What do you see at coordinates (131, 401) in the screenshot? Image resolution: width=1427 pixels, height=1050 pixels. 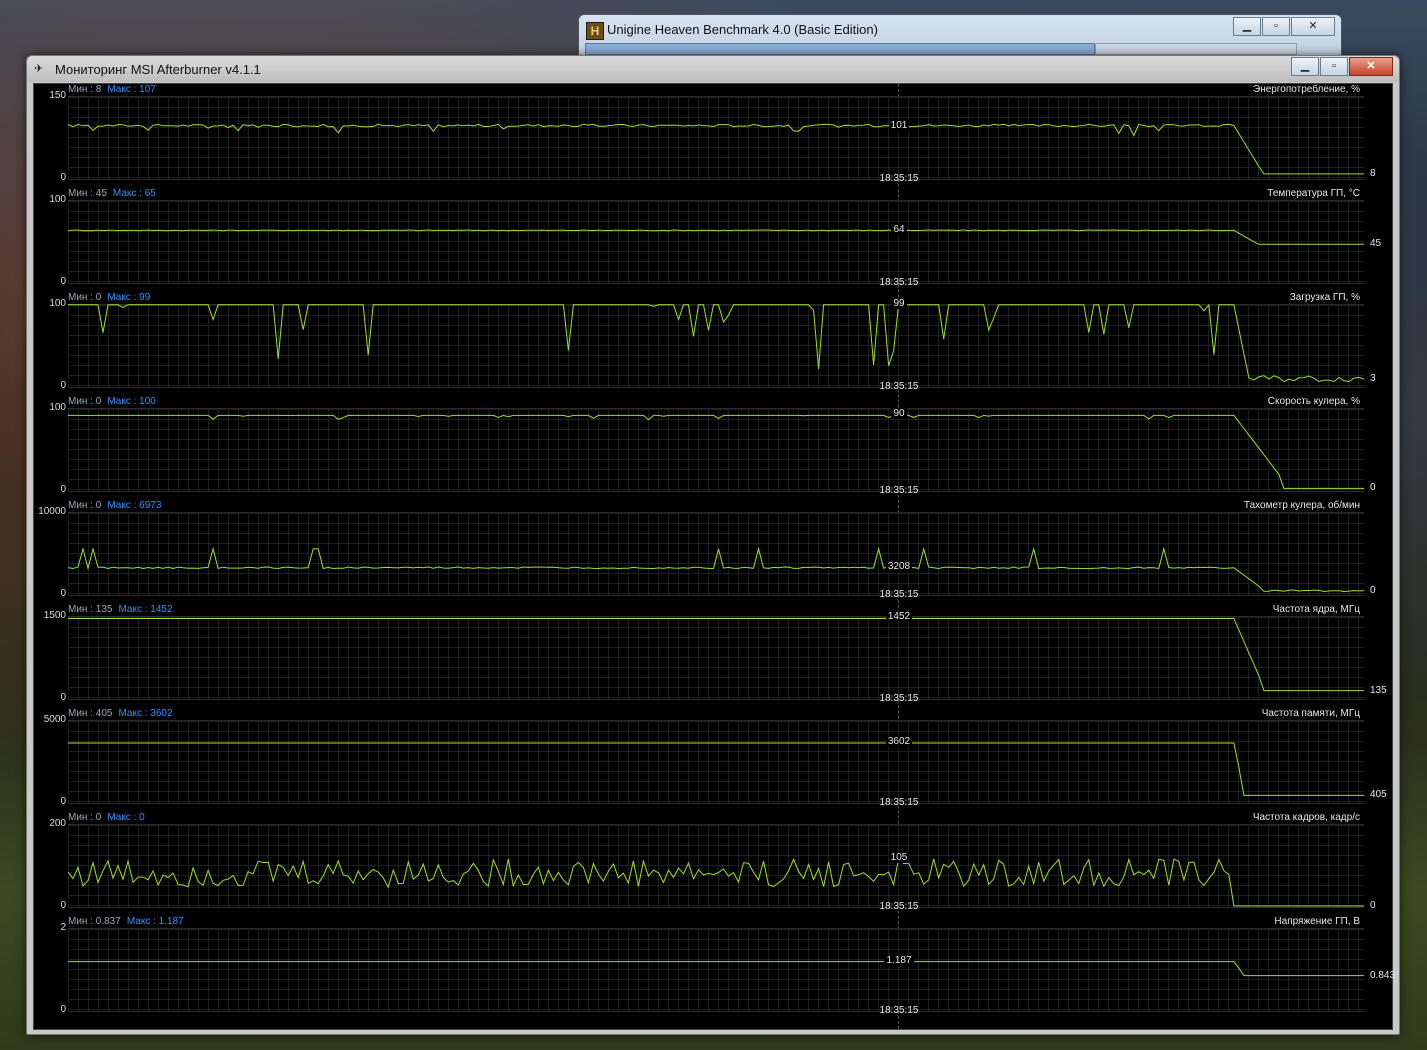 I see `max-label: Макс : 100` at bounding box center [131, 401].